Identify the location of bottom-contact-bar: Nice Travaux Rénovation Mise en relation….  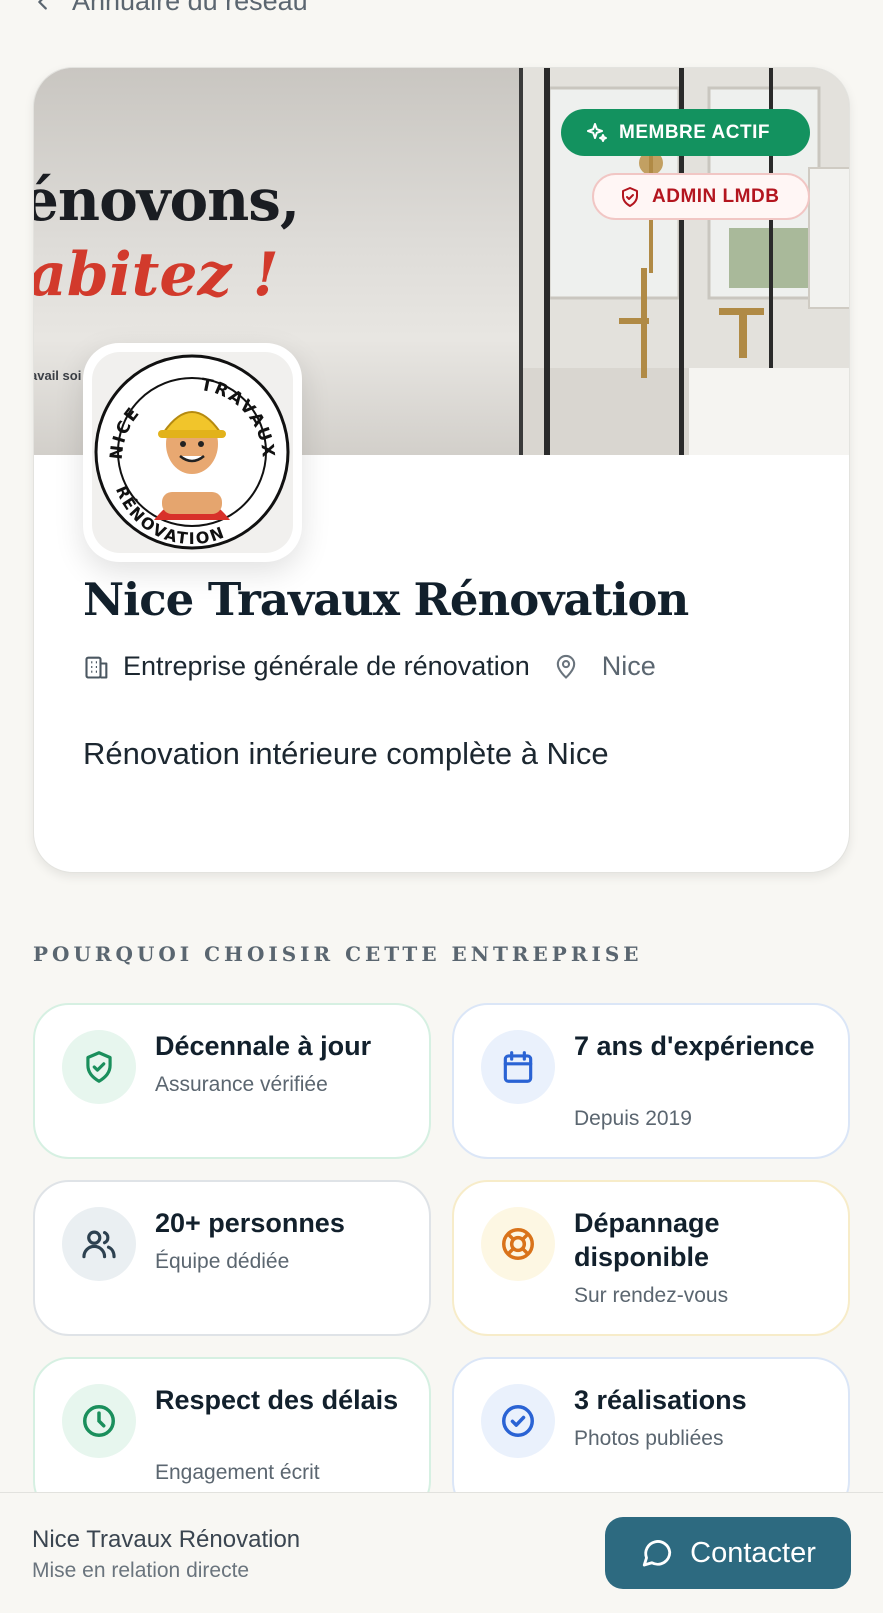
(441, 1552).